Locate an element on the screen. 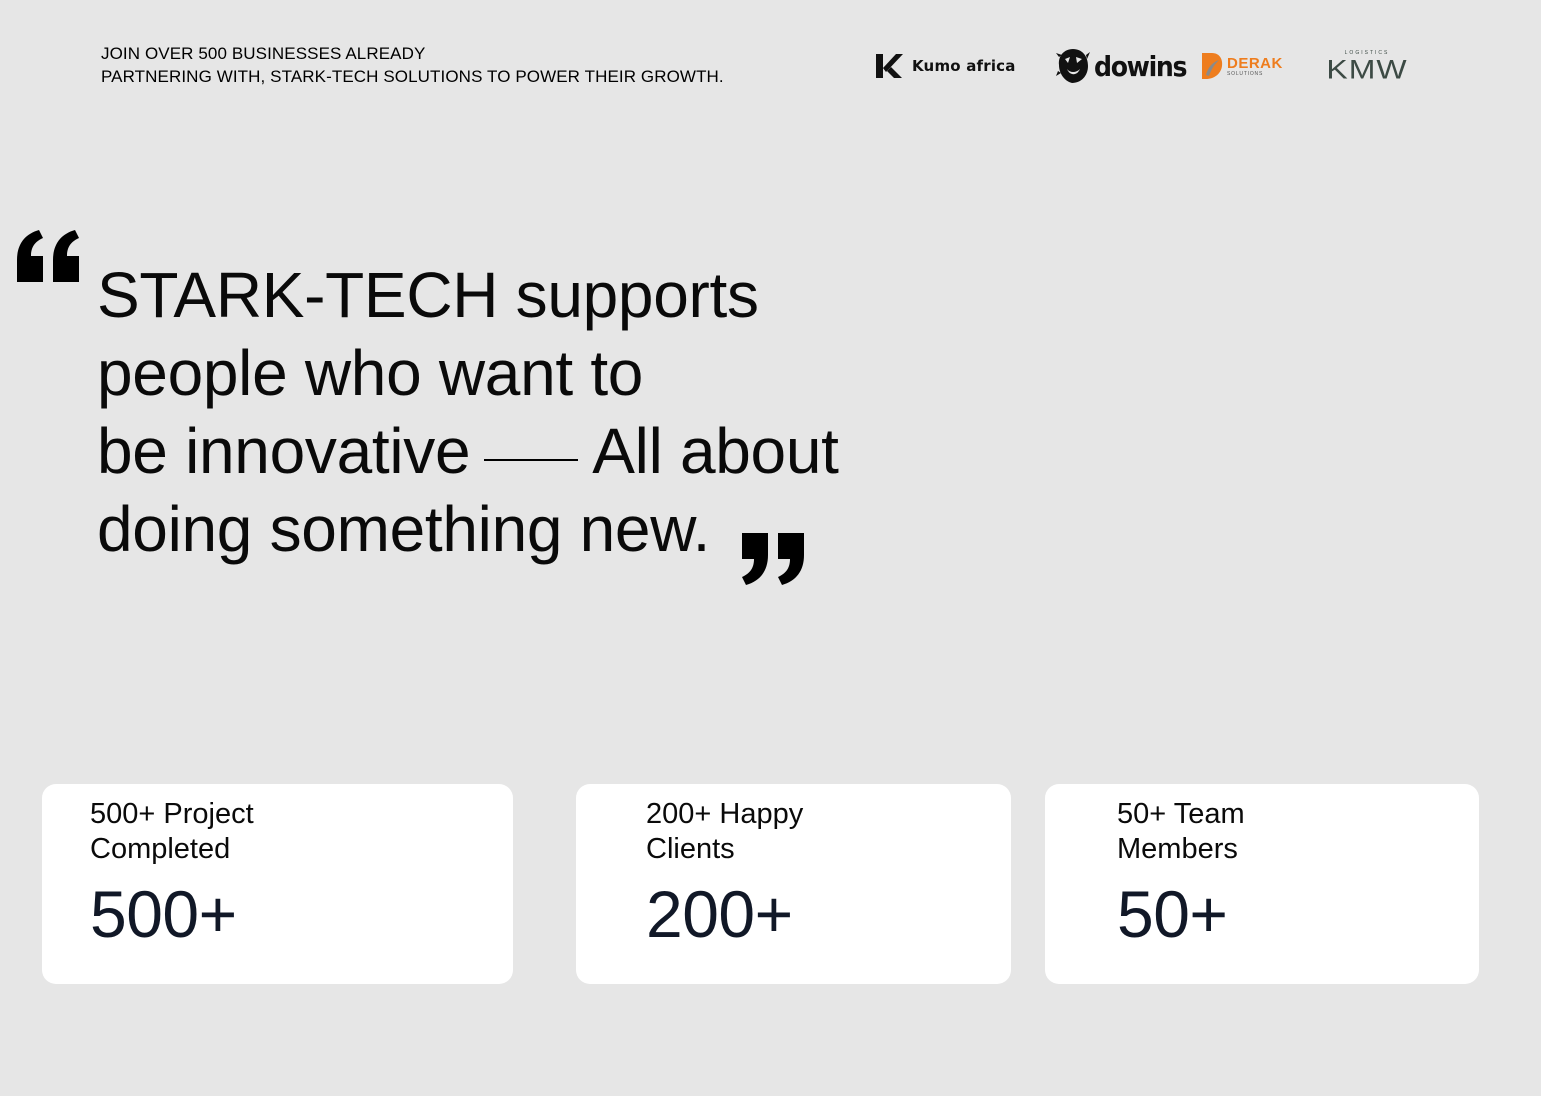 The height and width of the screenshot is (1096, 1541). stat-card-value: 50+ is located at coordinates (1172, 914).